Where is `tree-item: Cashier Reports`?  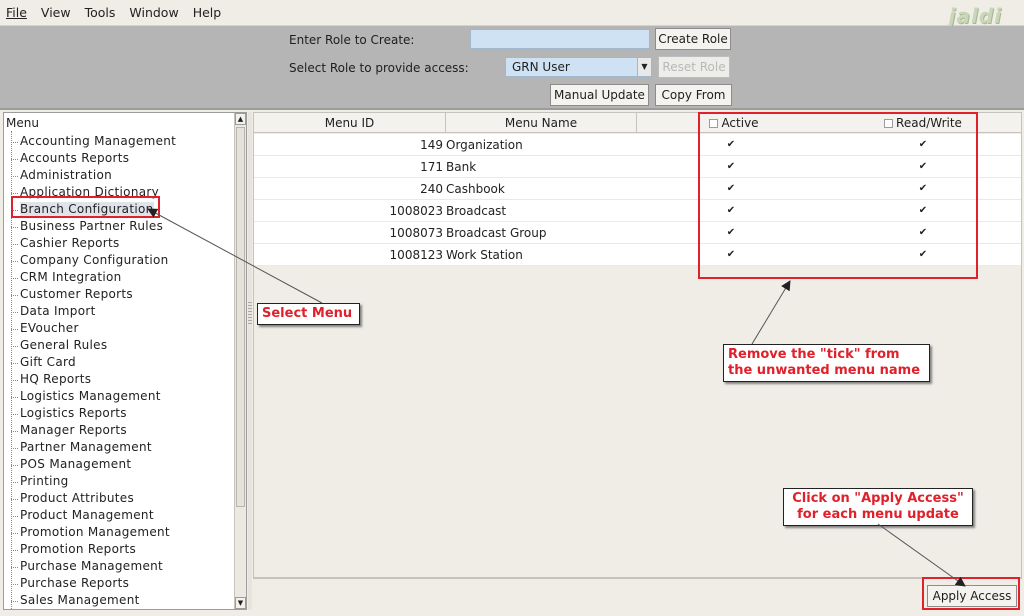
tree-item: Cashier Reports is located at coordinates (65, 243).